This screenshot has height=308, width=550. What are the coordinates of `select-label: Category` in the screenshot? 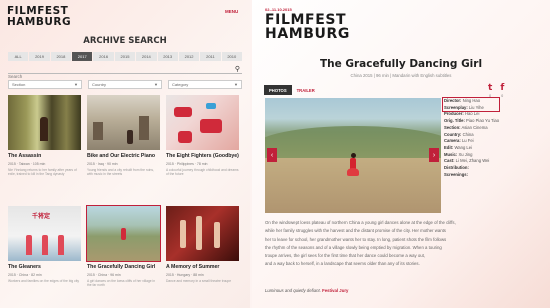 It's located at (180, 84).